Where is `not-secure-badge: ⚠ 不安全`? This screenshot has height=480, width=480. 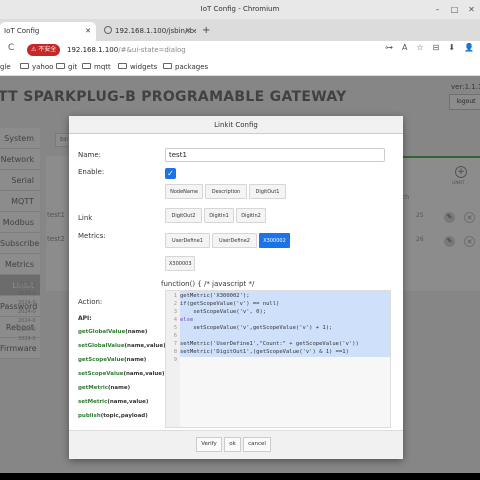 not-secure-badge: ⚠ 不安全 is located at coordinates (44, 50).